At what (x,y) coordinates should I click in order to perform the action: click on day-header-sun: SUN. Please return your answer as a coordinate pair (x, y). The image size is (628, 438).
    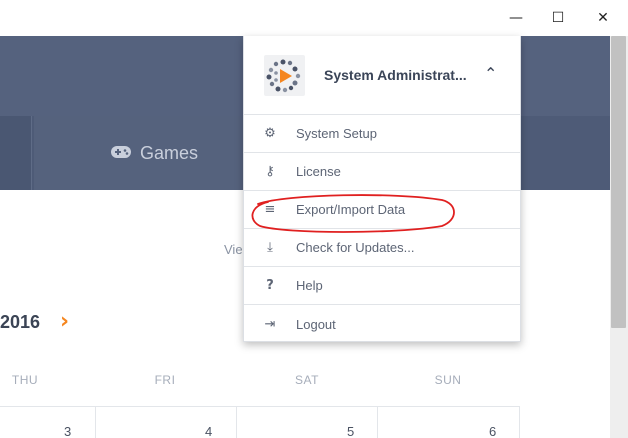
    Looking at the image, I should click on (448, 380).